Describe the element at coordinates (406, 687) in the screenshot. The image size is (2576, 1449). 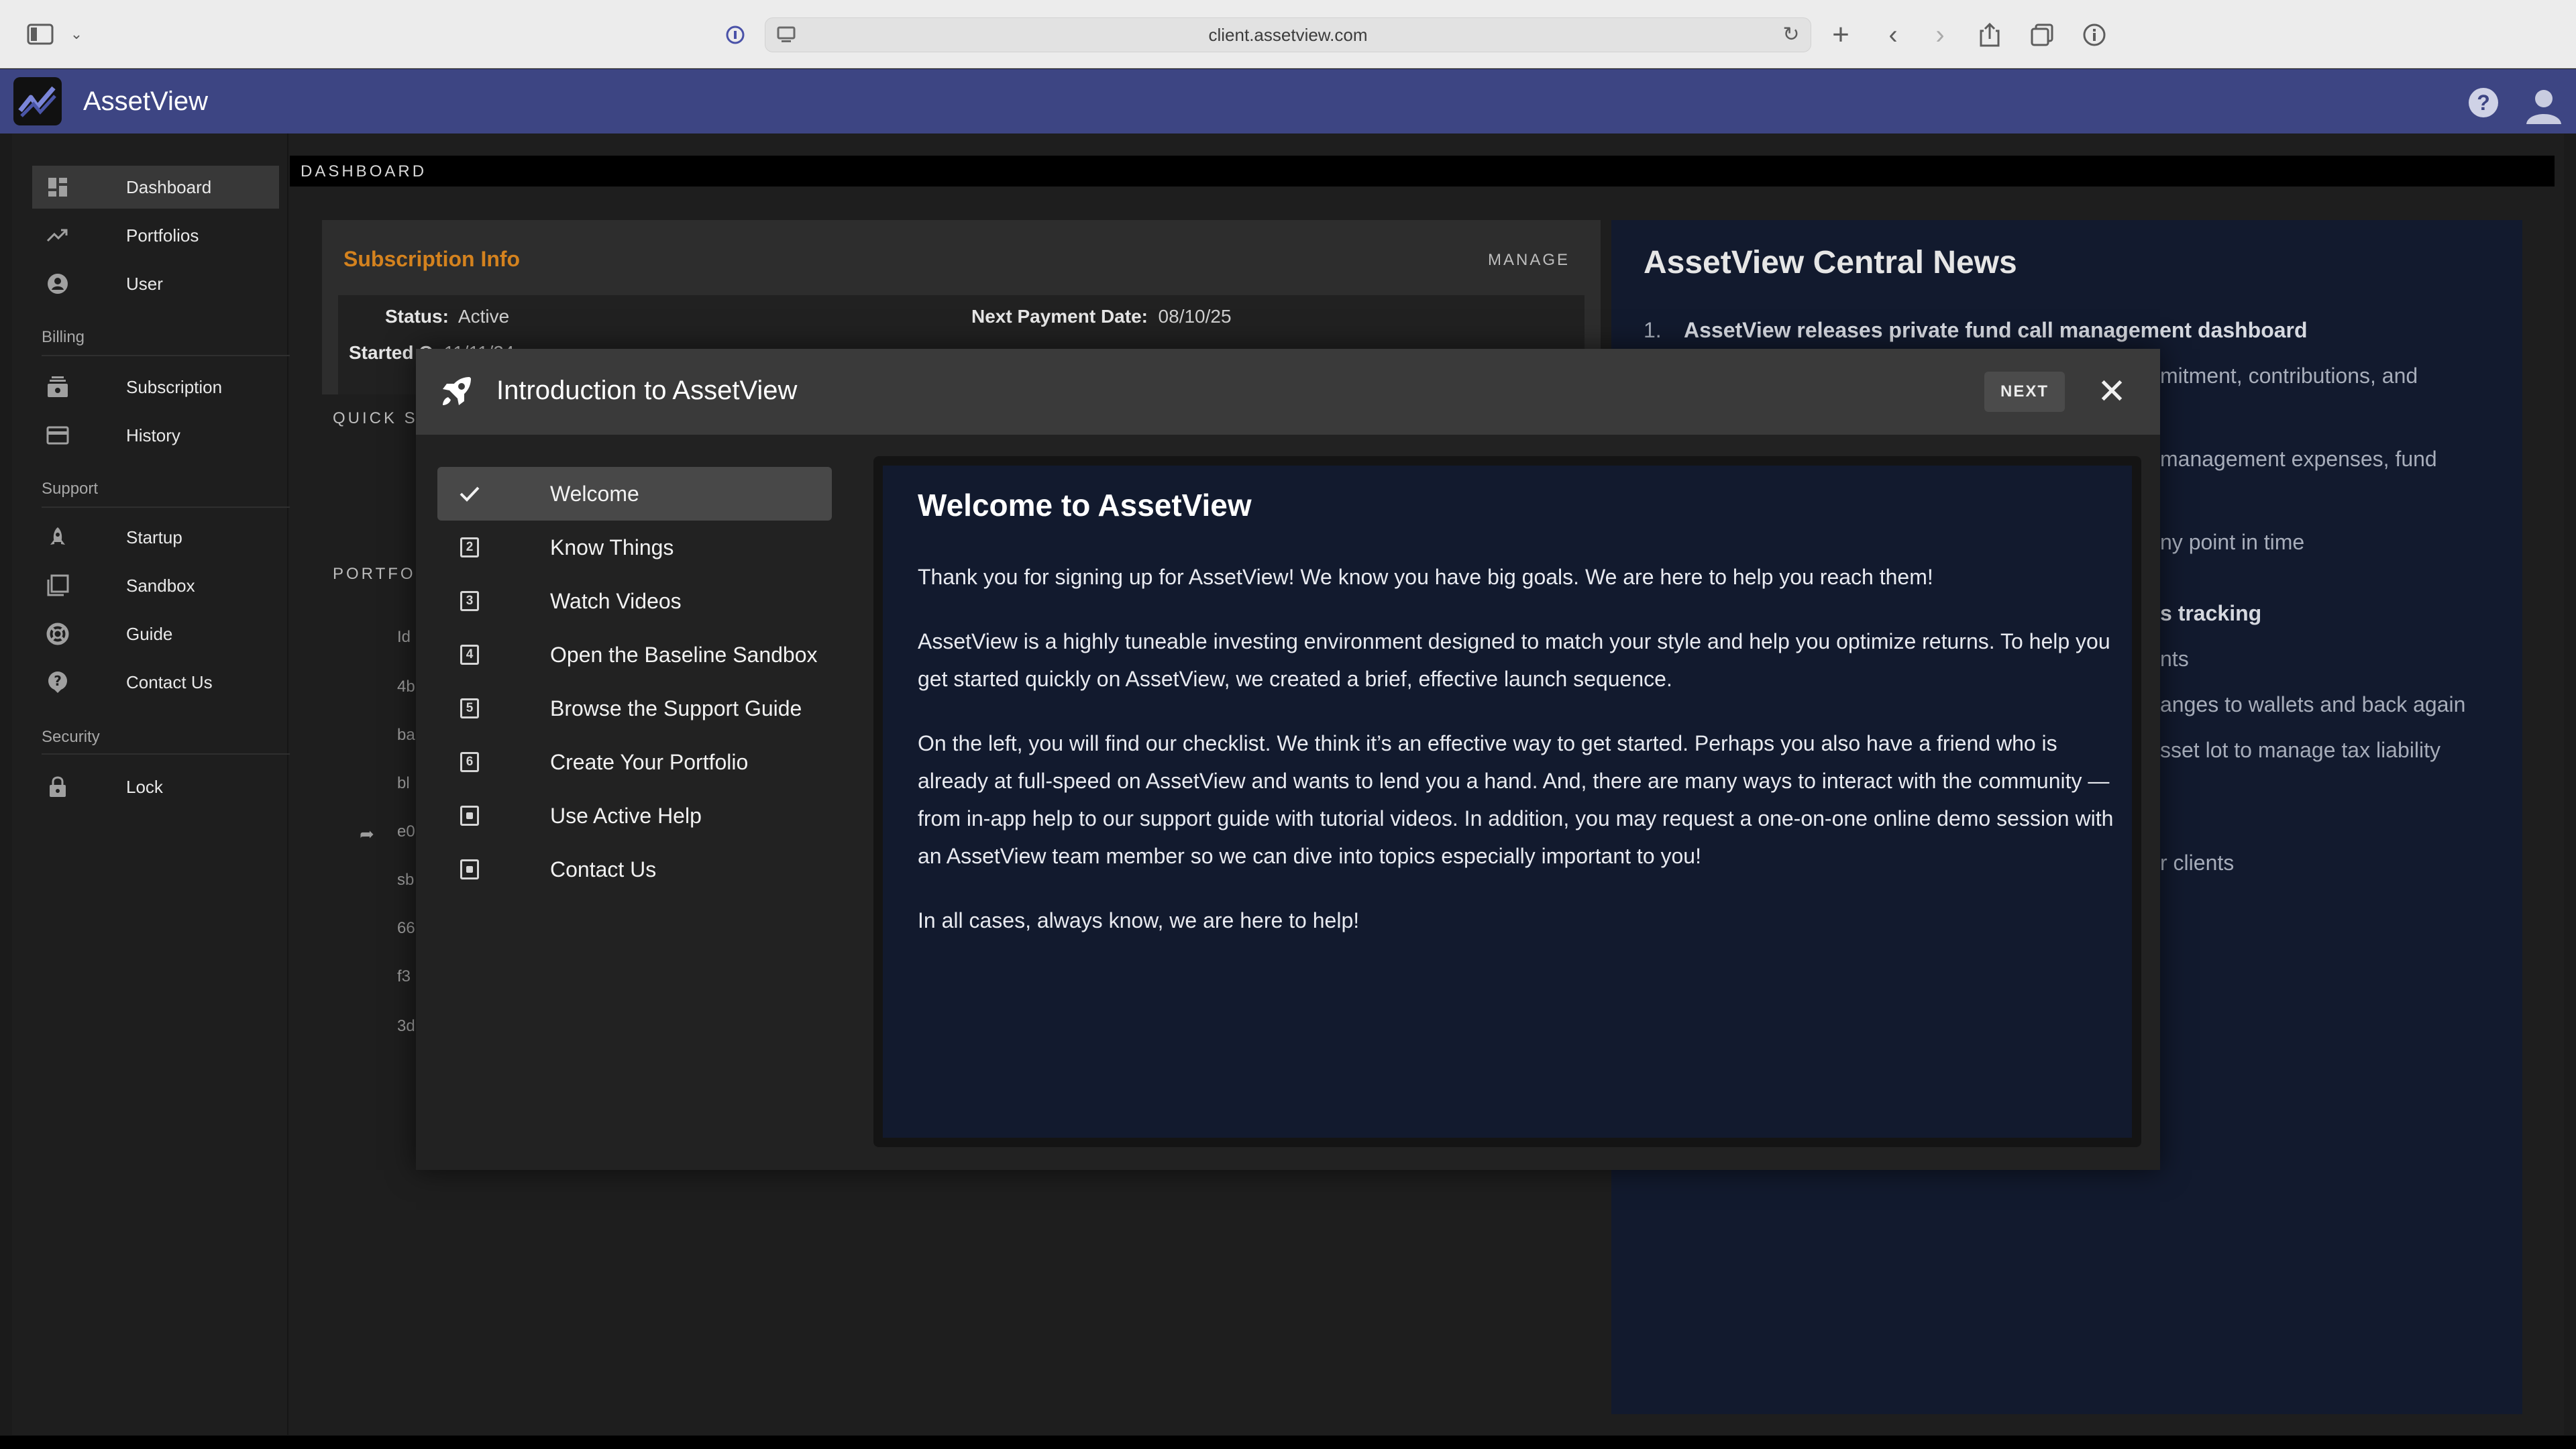
I see `table-row: 4b` at that location.